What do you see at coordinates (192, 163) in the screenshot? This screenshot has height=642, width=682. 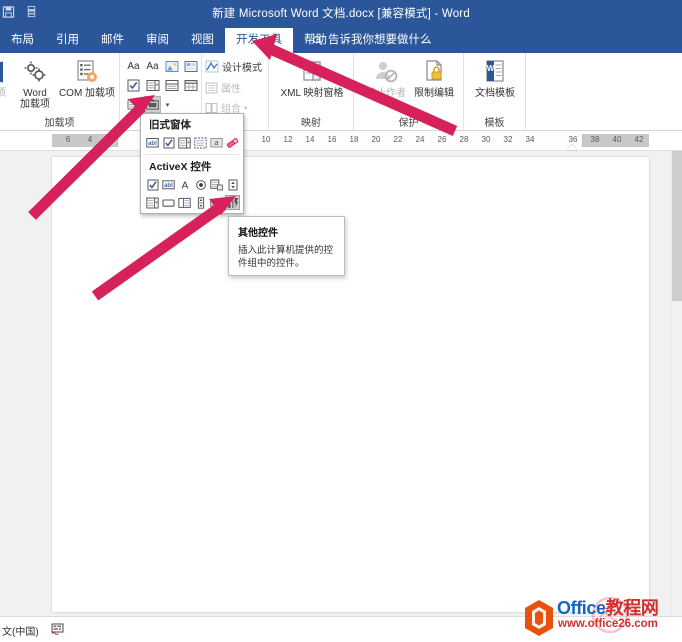 I see `legacy-tools-gallery: 旧式窗体 abl a ActiveX 控件 abl A` at bounding box center [192, 163].